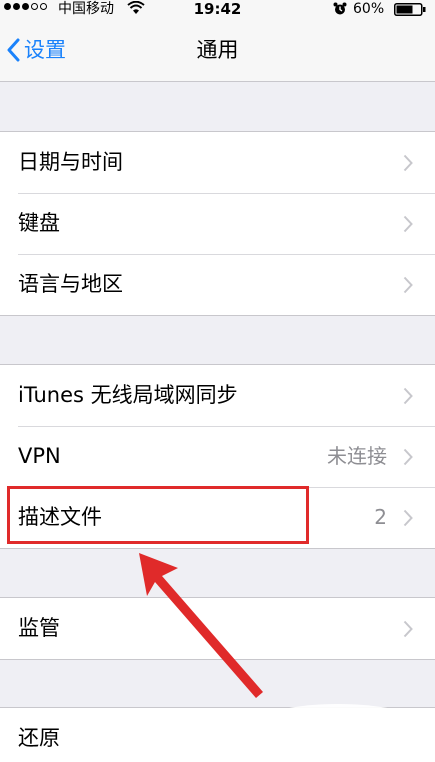  What do you see at coordinates (128, 395) in the screenshot?
I see `row-label: iTunes 无线局域网同步` at bounding box center [128, 395].